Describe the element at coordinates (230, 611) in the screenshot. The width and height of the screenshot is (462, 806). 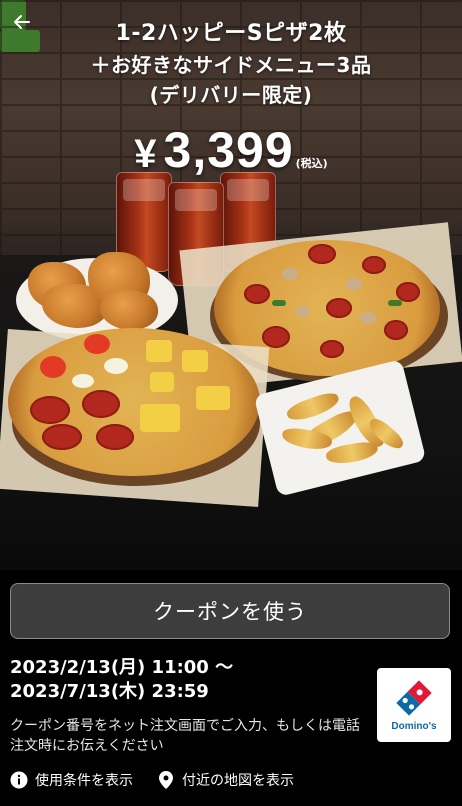
I see `use-coupon-button: クーポンを使う` at that location.